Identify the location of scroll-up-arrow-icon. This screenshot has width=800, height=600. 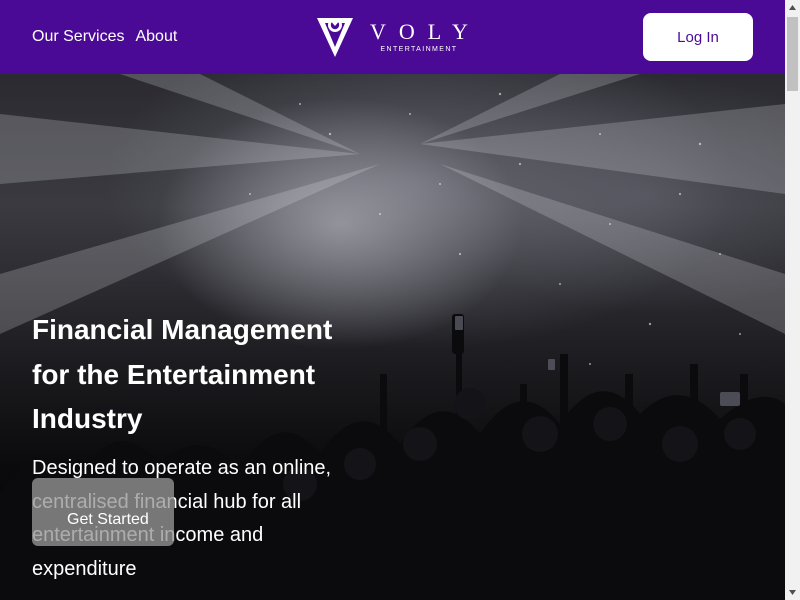
(792, 7).